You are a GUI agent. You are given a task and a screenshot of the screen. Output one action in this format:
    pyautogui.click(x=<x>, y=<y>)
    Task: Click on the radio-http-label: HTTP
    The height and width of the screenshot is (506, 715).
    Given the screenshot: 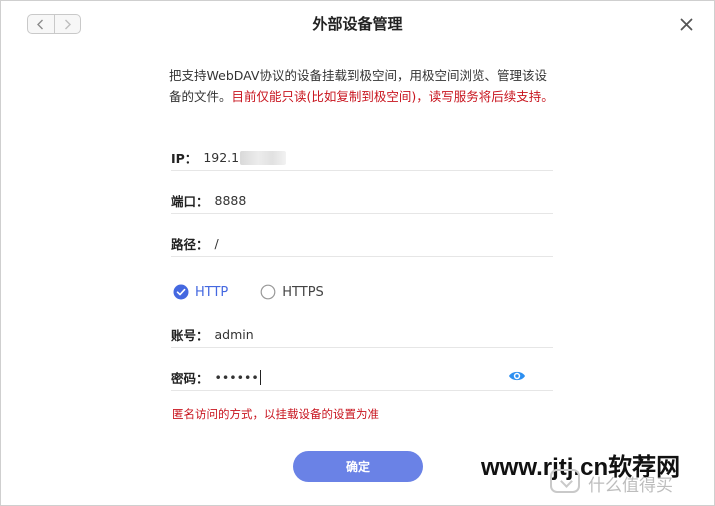 What is the action you would take?
    pyautogui.click(x=212, y=292)
    